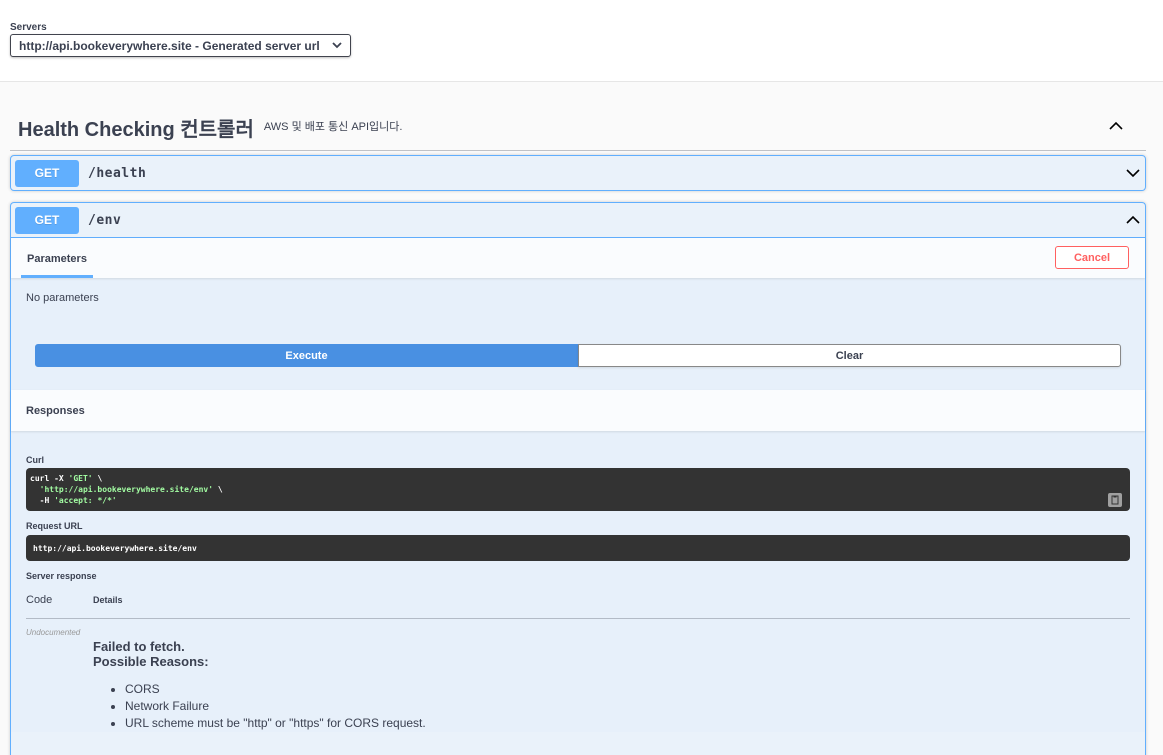 The image size is (1163, 755). Describe the element at coordinates (1115, 500) in the screenshot. I see `copy-to-clipboard-icon` at that location.